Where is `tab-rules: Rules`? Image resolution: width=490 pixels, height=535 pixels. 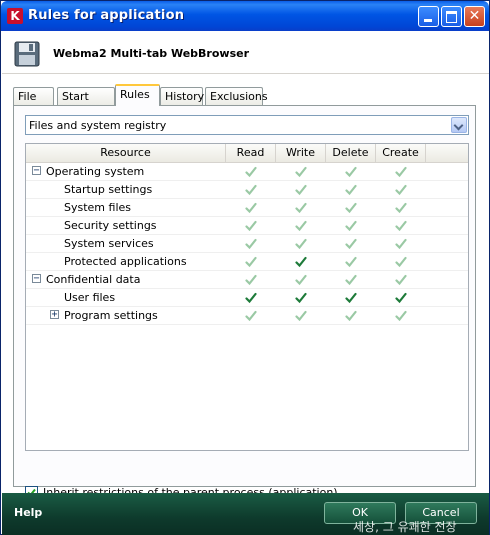
tab-rules: Rules is located at coordinates (137, 95).